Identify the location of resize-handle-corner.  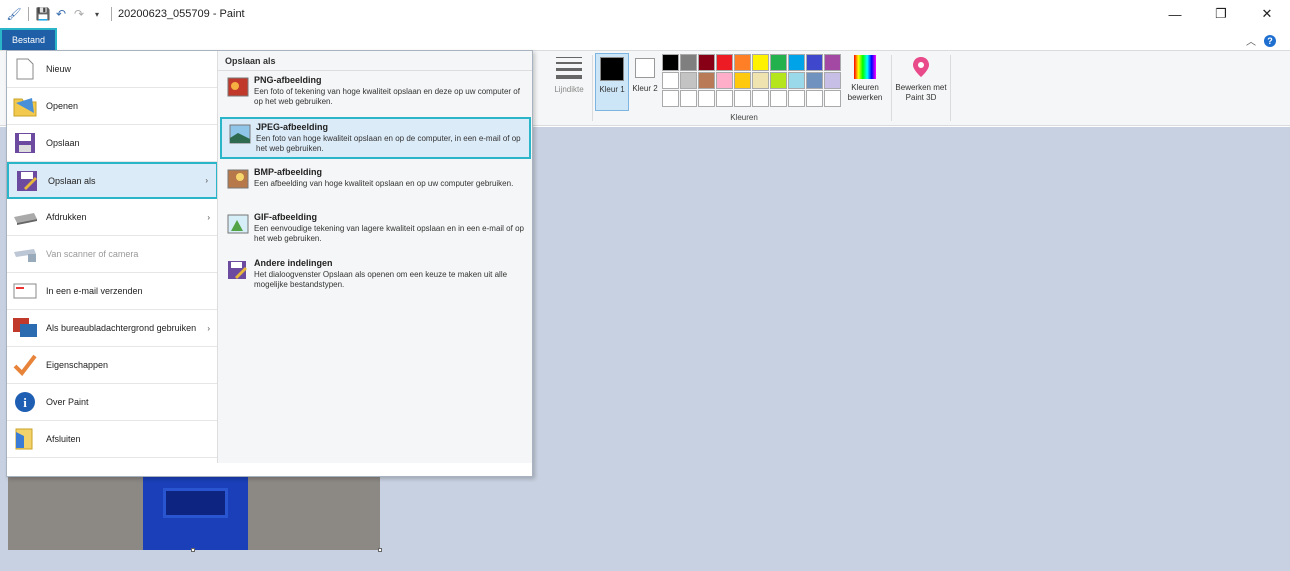
(380, 550).